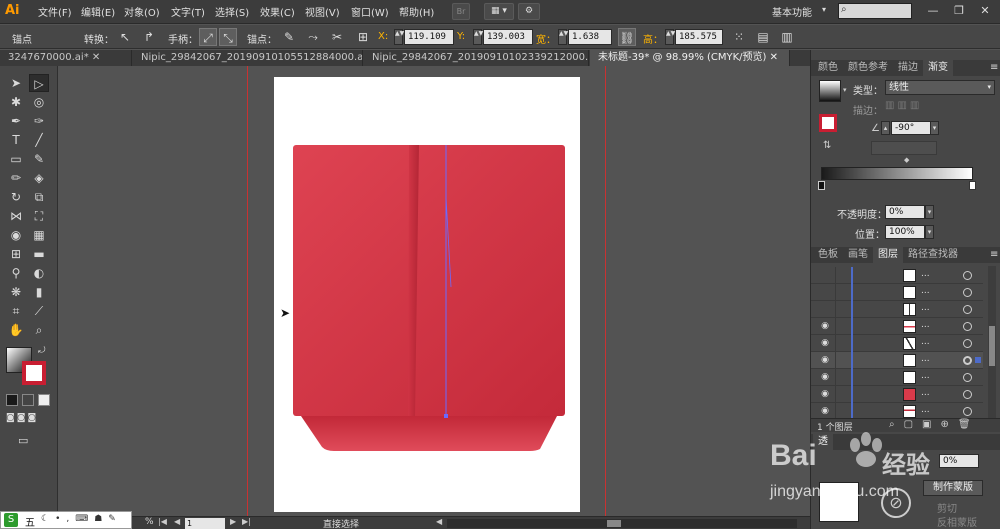  Describe the element at coordinates (149, 37) in the screenshot. I see `convert-smooth-icon: ↱` at that location.